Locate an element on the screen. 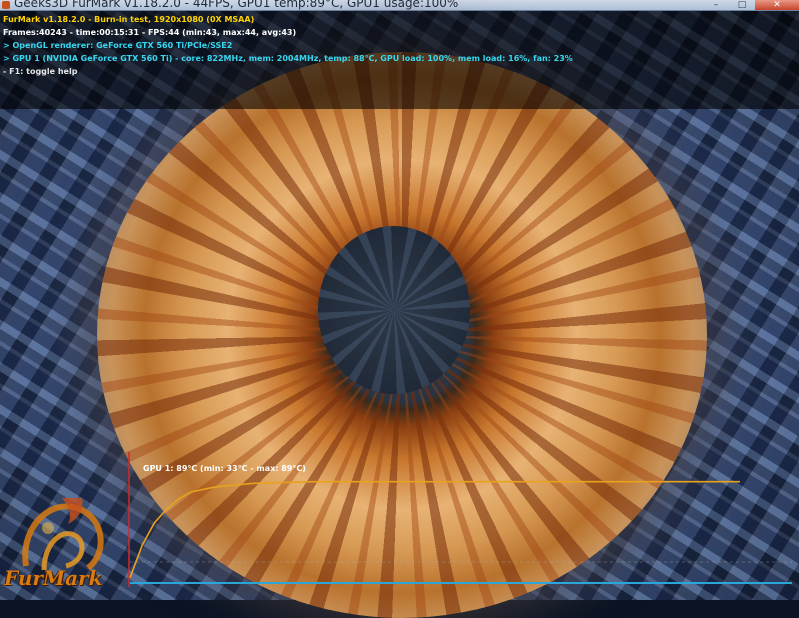  graph-label: GPU 1: 89°C (min: 33°C - max: 89°C) is located at coordinates (224, 468).